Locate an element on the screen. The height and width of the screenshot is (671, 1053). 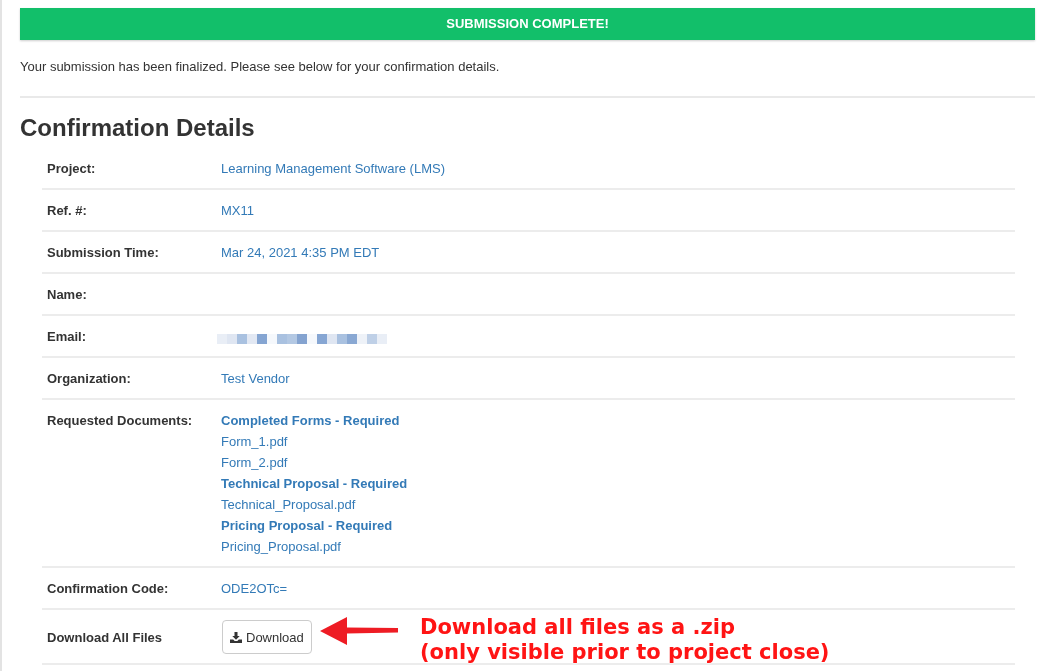
field-value: ODE2OTc= is located at coordinates (254, 589).